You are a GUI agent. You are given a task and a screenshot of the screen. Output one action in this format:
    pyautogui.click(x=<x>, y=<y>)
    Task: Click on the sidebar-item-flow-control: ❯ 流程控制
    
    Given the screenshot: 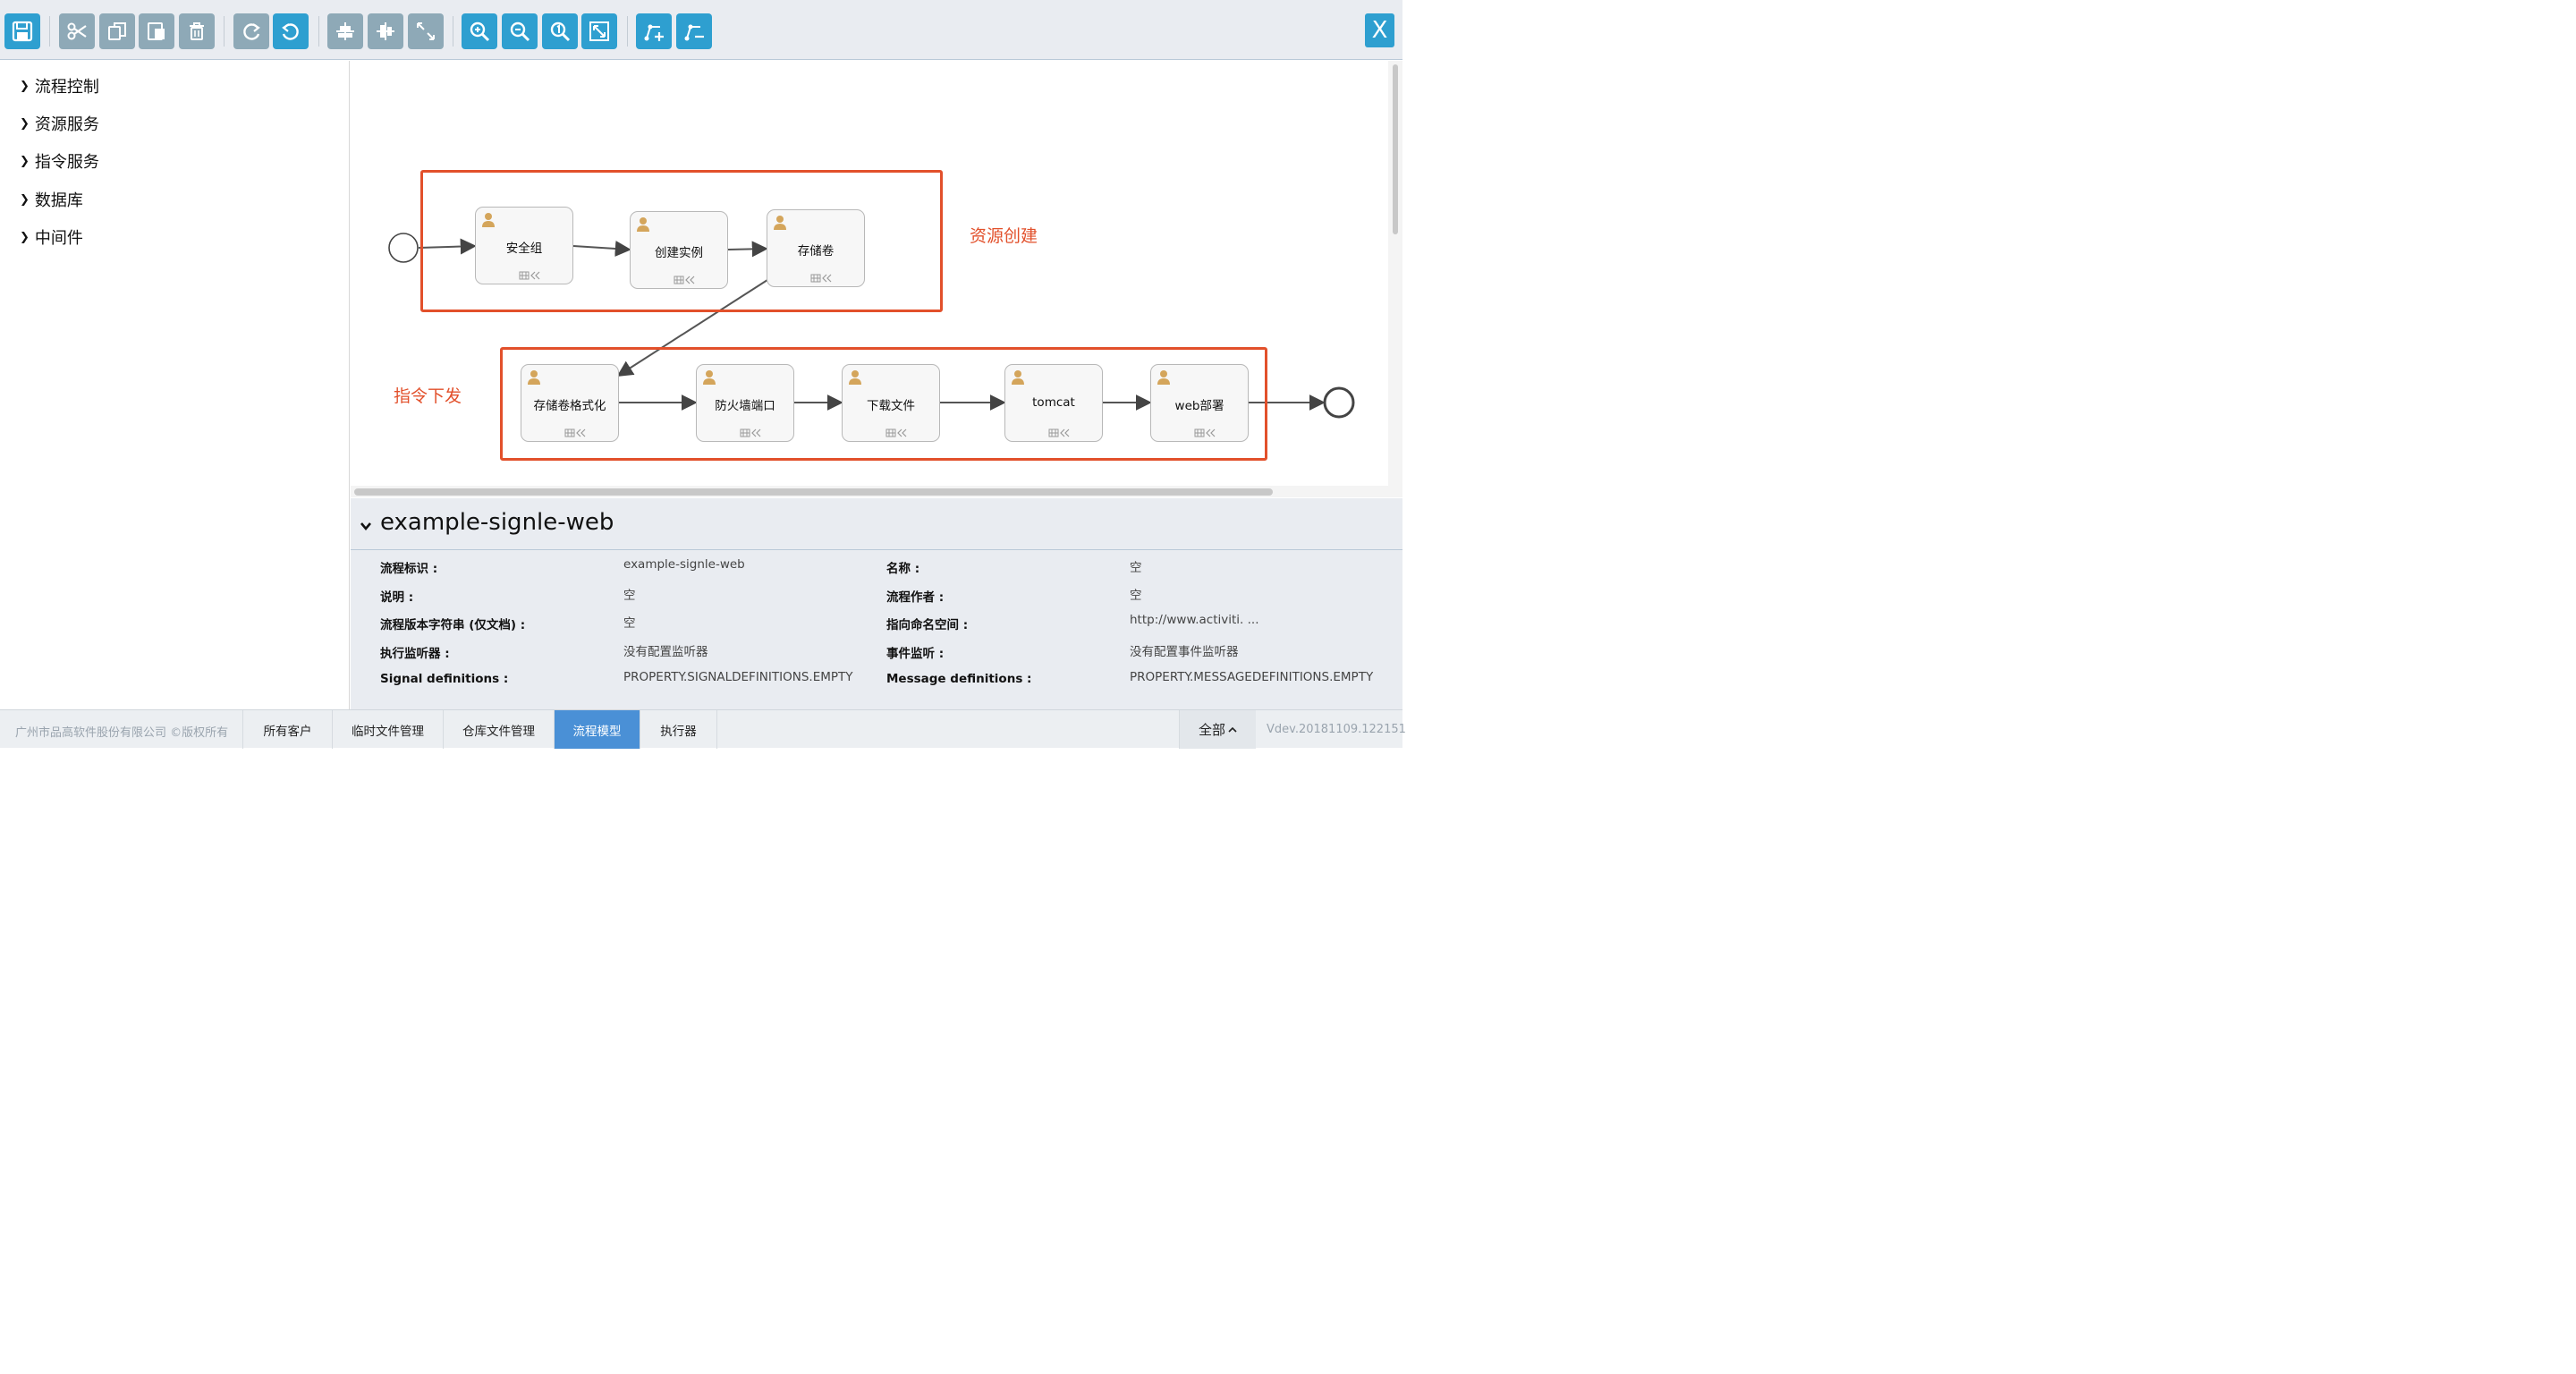 What is the action you would take?
    pyautogui.click(x=59, y=85)
    